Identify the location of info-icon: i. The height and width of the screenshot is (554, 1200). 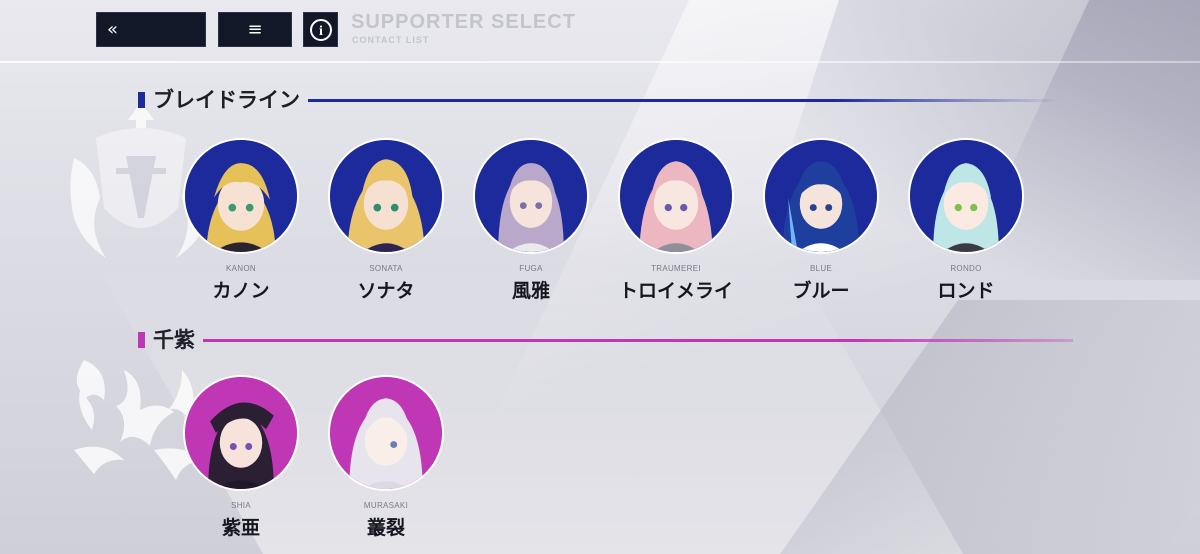
(320, 29).